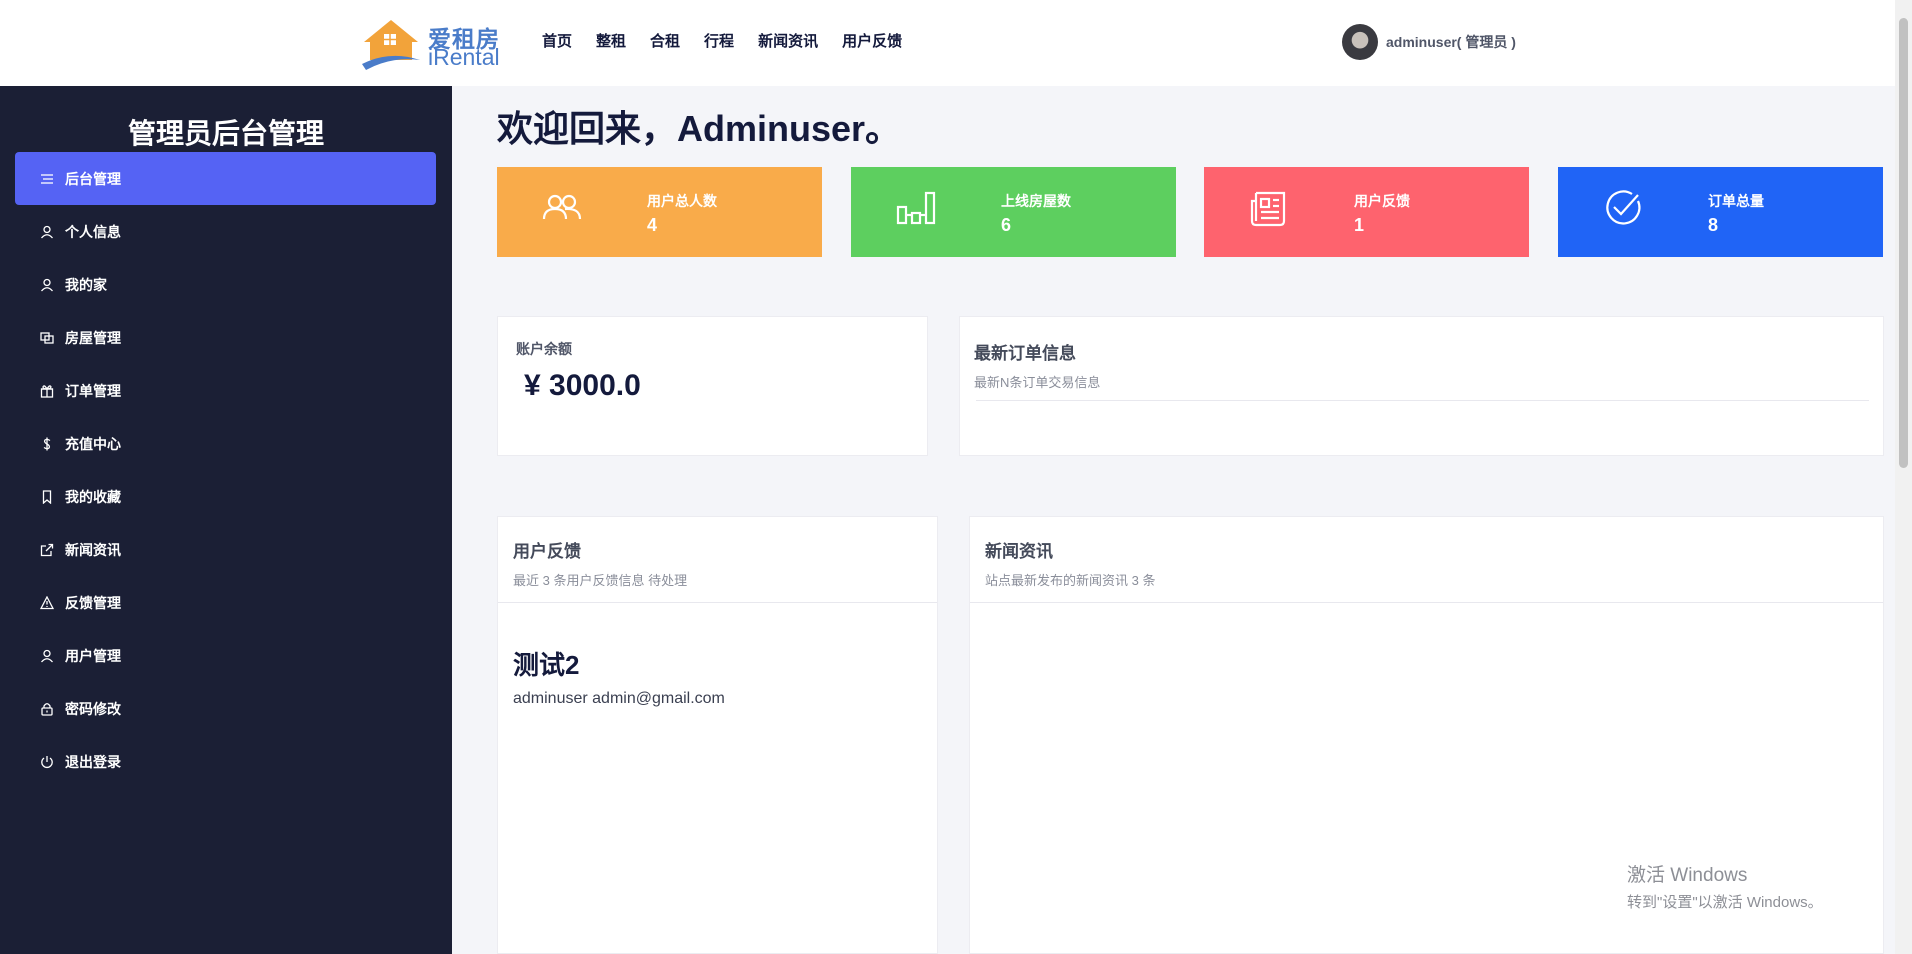  Describe the element at coordinates (93, 178) in the screenshot. I see `sidebar-item-label: 后台管理` at that location.